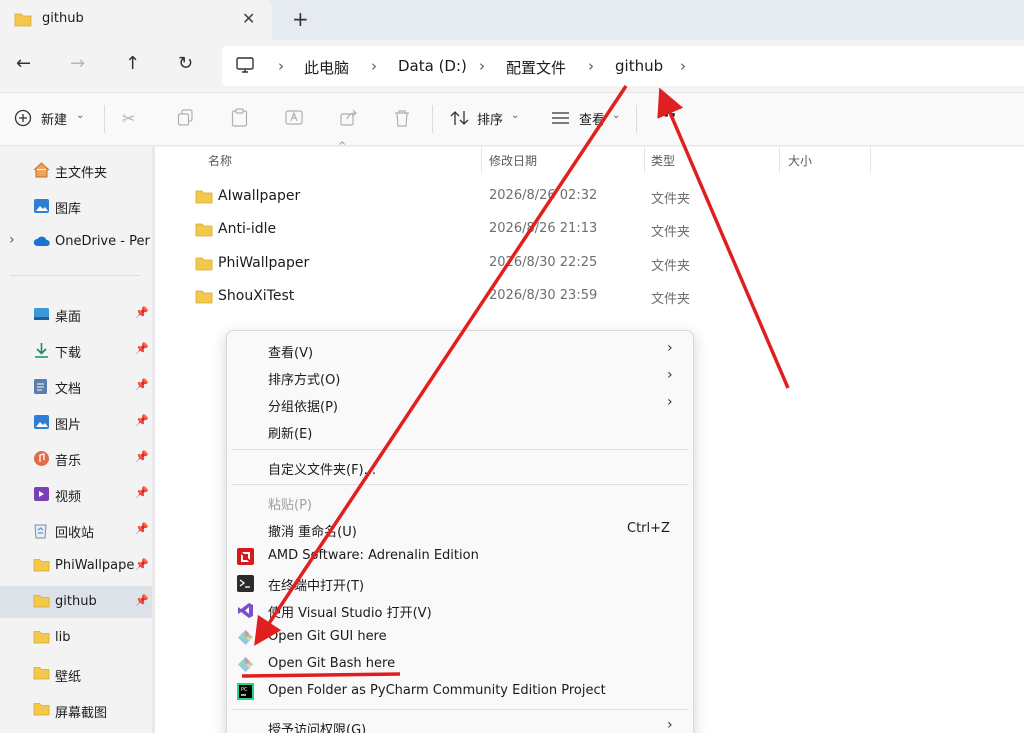  What do you see at coordinates (326, 67) in the screenshot?
I see `breadcrumb-this-pc: 此电脑` at bounding box center [326, 67].